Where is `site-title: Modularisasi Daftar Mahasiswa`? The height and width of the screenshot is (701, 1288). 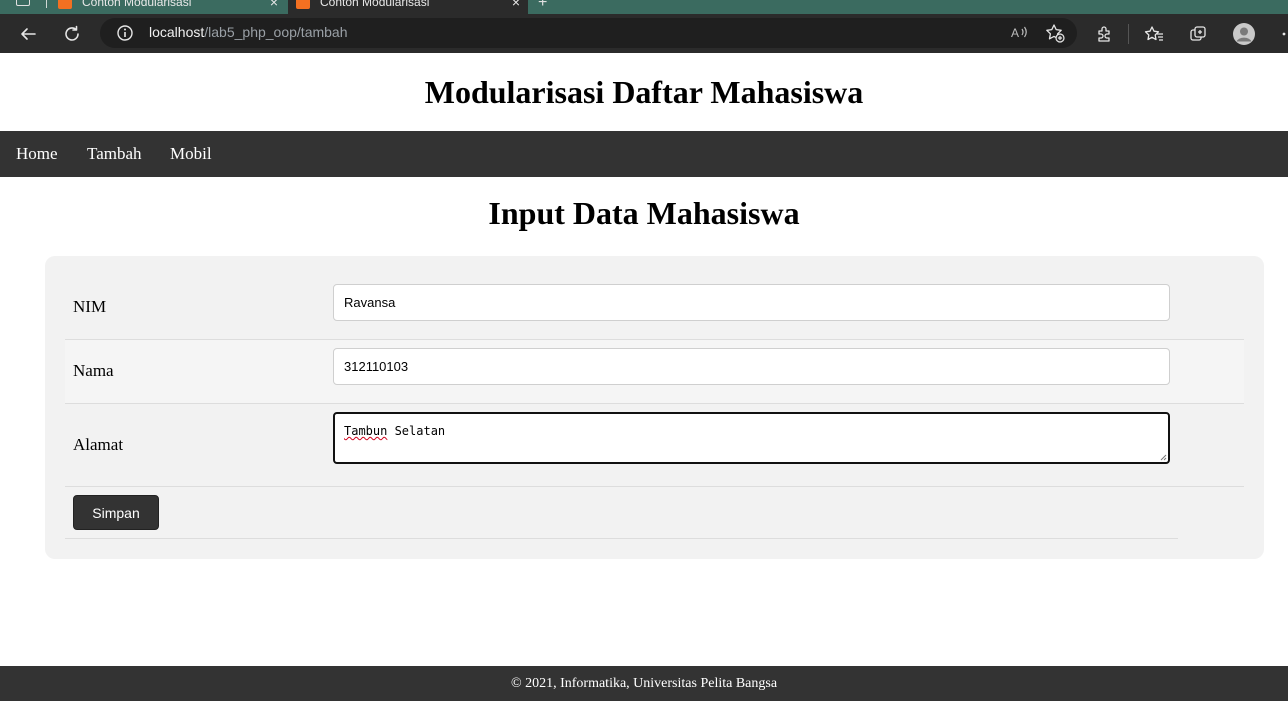 site-title: Modularisasi Daftar Mahasiswa is located at coordinates (644, 92).